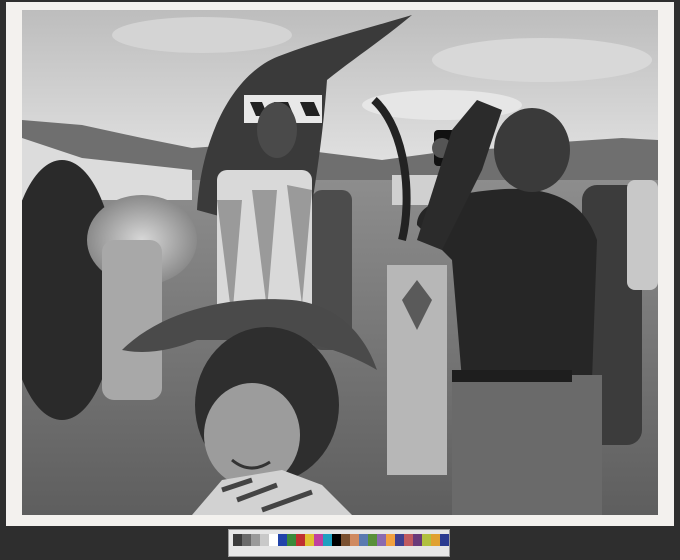 Image resolution: width=680 pixels, height=560 pixels. What do you see at coordinates (642, 235) in the screenshot?
I see `crowd` at bounding box center [642, 235].